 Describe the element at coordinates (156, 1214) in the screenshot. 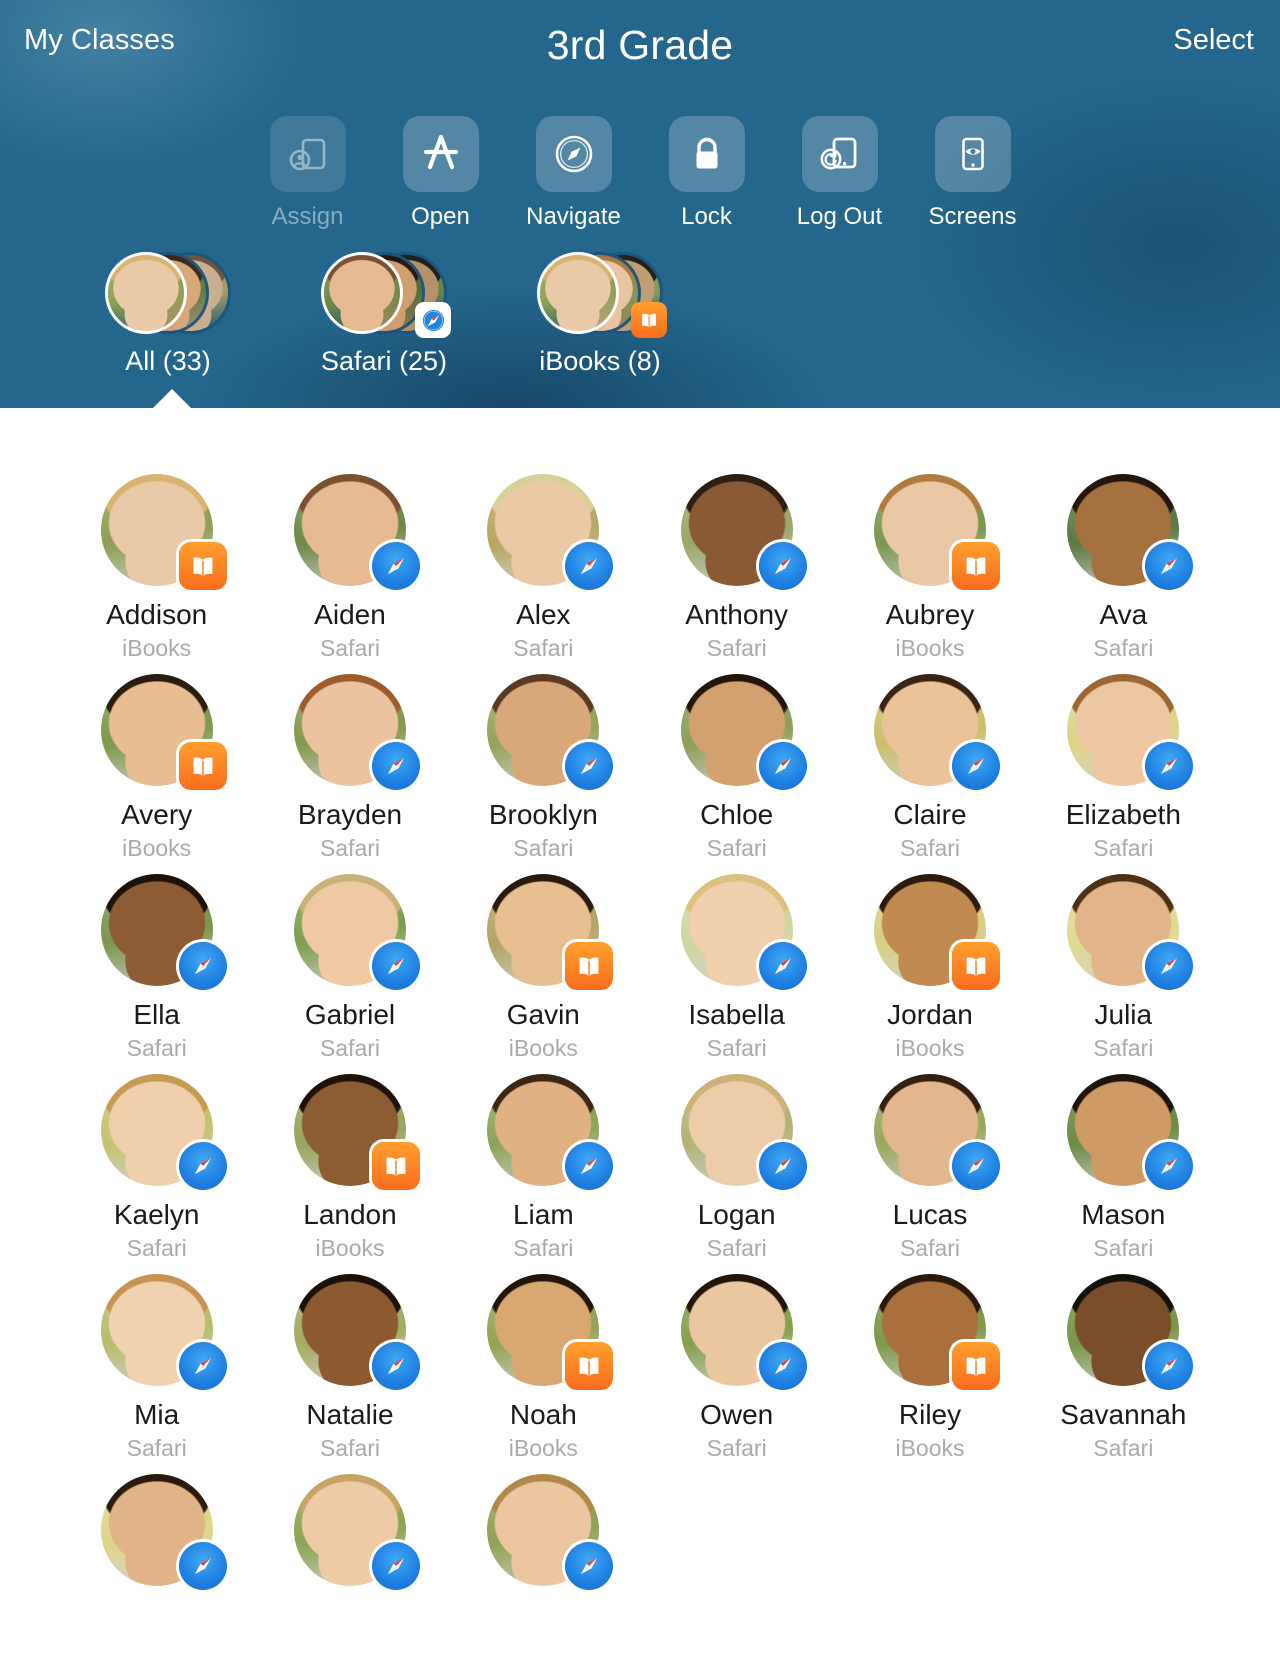

I see `student-name: Kaelyn` at that location.